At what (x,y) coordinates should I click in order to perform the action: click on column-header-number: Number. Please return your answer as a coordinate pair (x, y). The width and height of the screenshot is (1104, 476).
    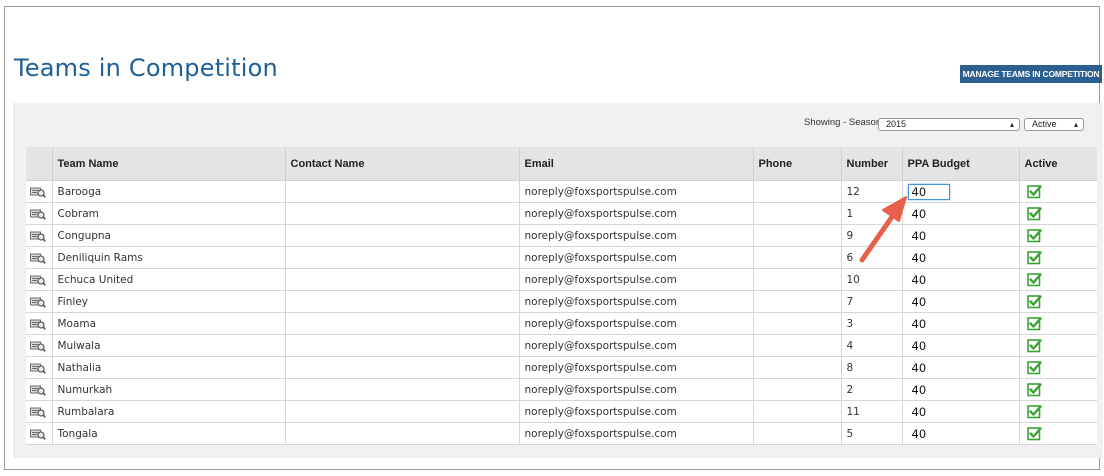
    Looking at the image, I should click on (871, 164).